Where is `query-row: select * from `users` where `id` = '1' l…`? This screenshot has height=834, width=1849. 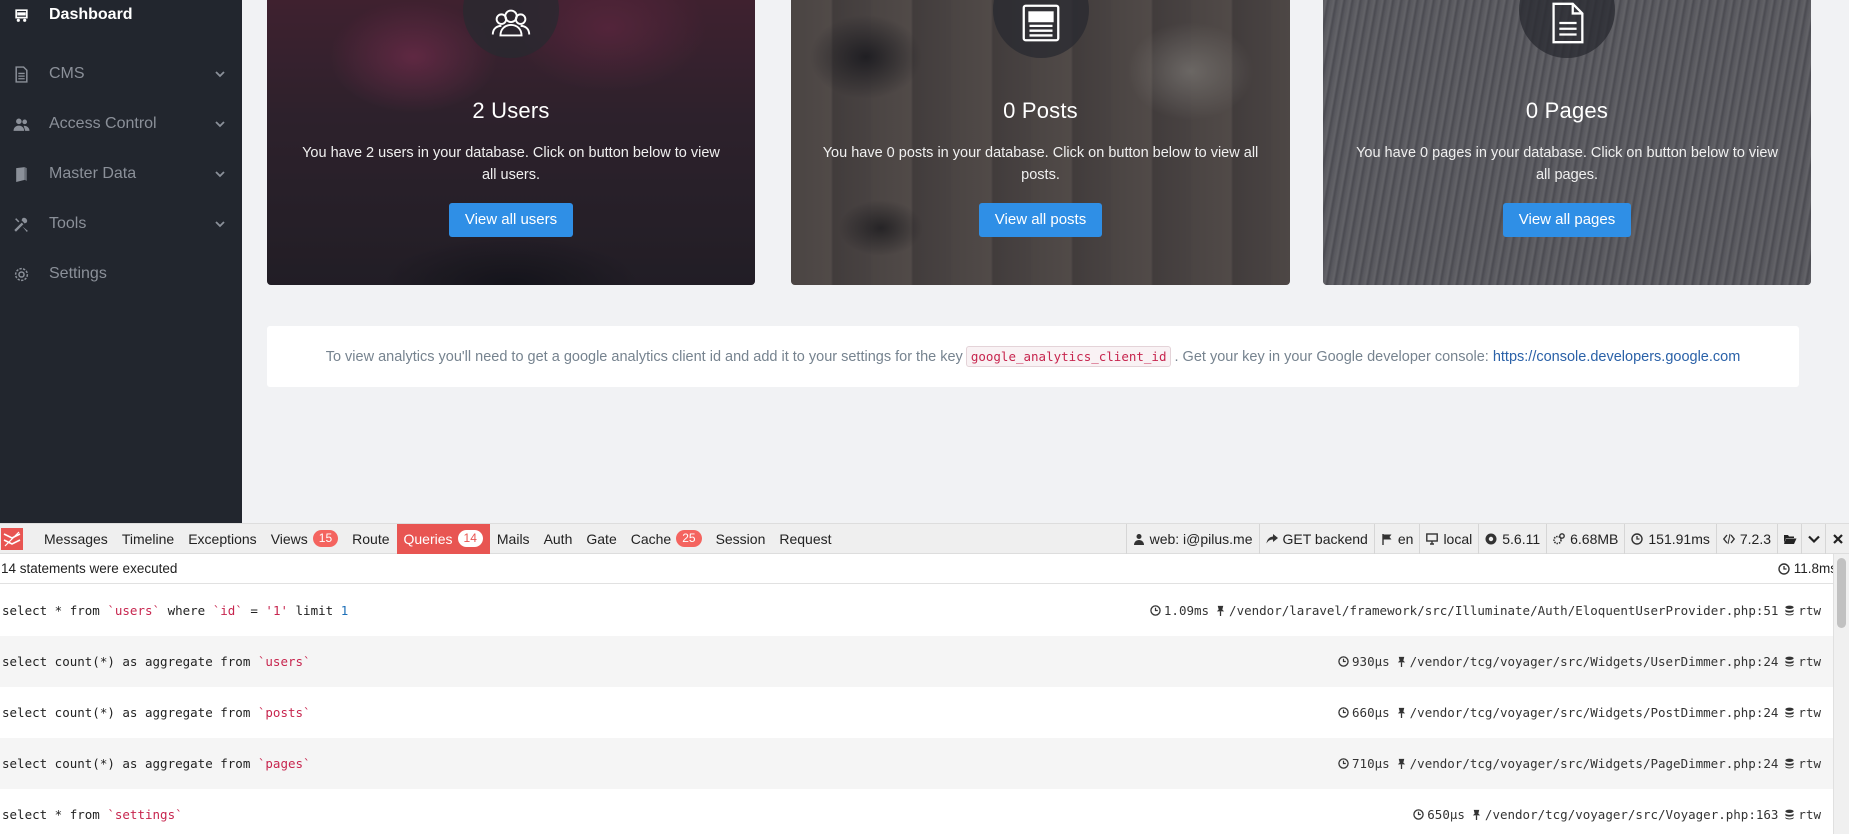 query-row: select * from `users` where `id` = '1' l… is located at coordinates (916, 610).